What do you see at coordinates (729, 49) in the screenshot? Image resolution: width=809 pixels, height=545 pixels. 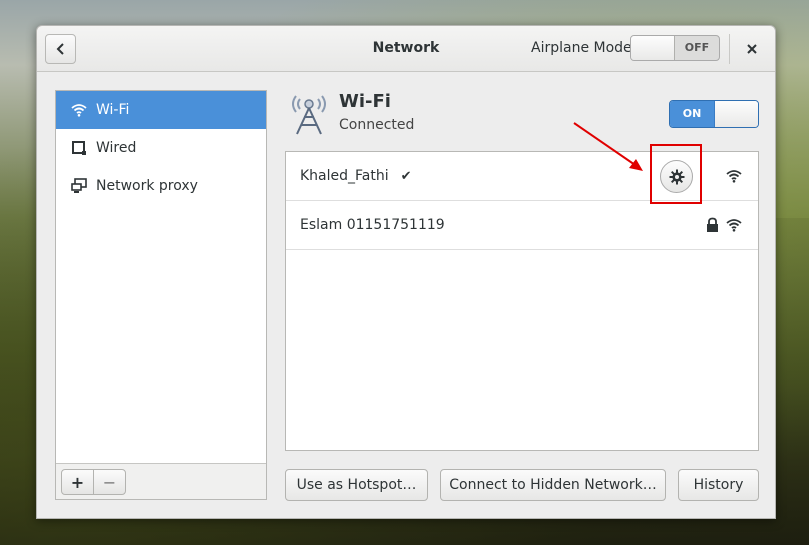 I see `header-separator` at bounding box center [729, 49].